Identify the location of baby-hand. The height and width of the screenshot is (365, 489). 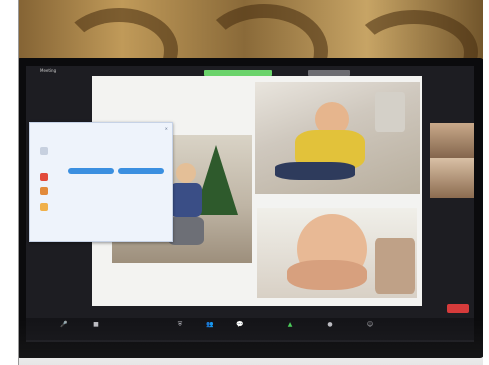
(327, 275).